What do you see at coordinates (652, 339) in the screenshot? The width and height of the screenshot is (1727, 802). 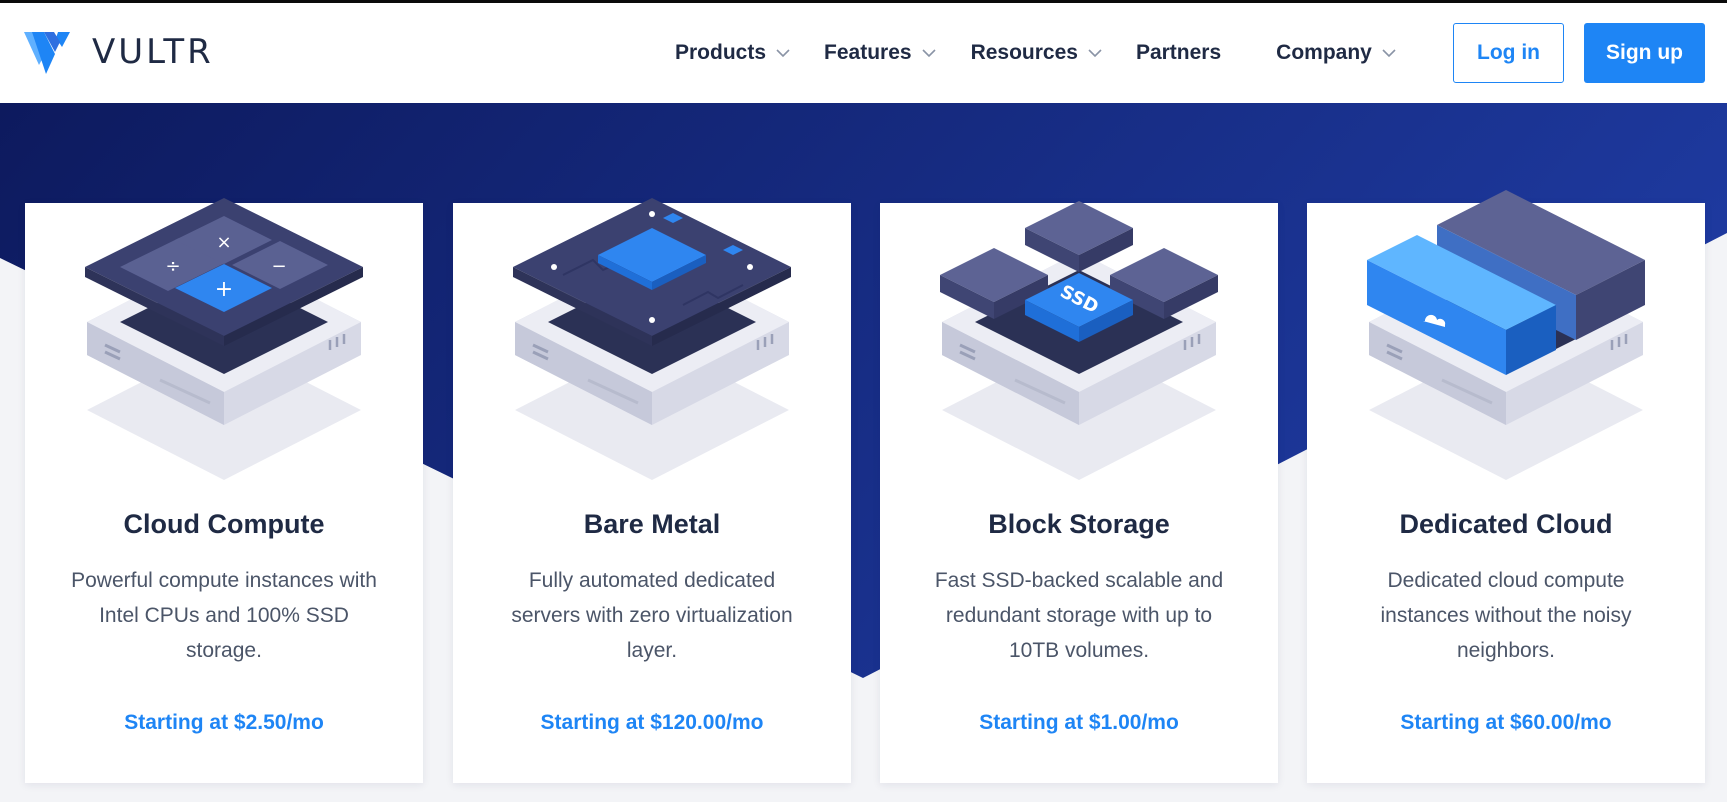 I see `processor-server-icon` at bounding box center [652, 339].